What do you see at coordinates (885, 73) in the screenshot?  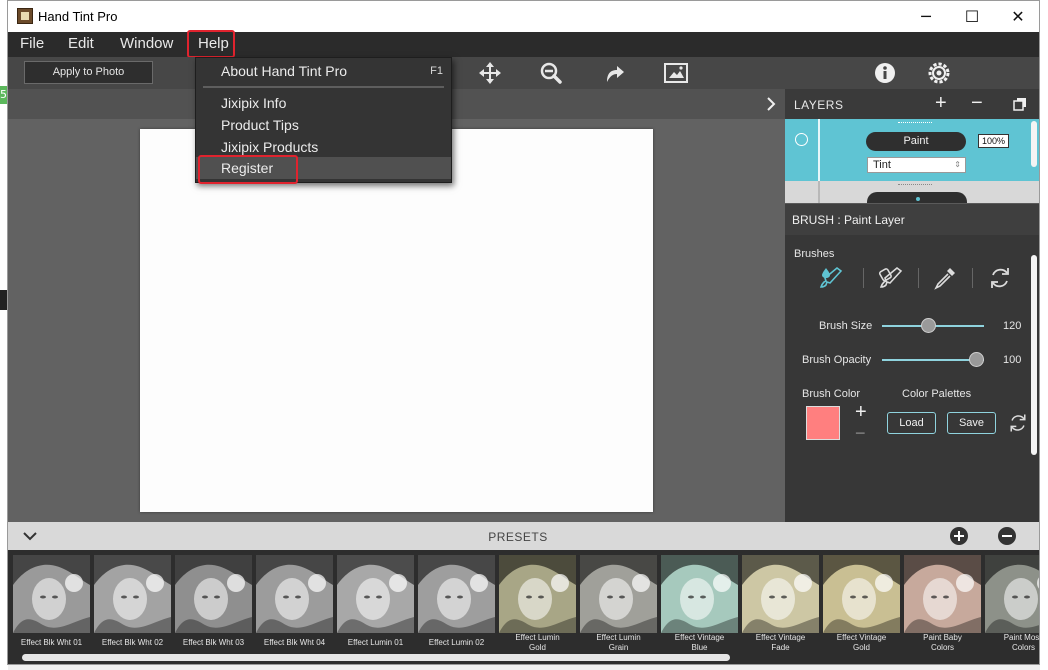 I see `info-icon` at bounding box center [885, 73].